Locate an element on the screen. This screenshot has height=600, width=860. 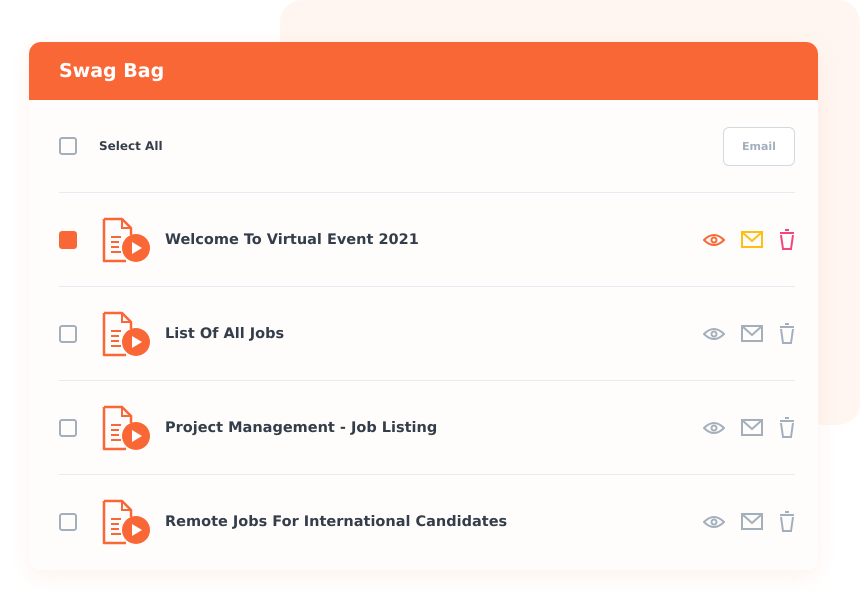
select-all-label: Select All is located at coordinates (131, 146).